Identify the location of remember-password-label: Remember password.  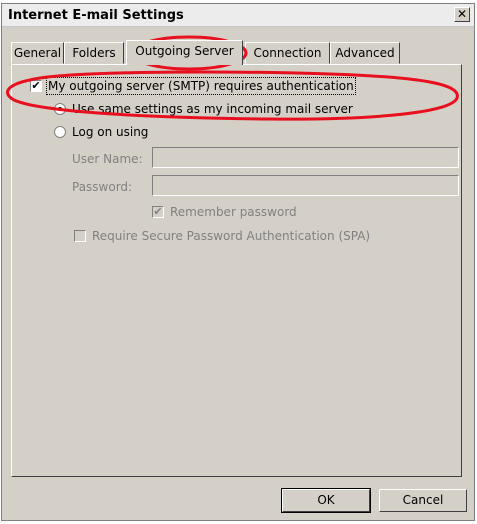
(233, 212).